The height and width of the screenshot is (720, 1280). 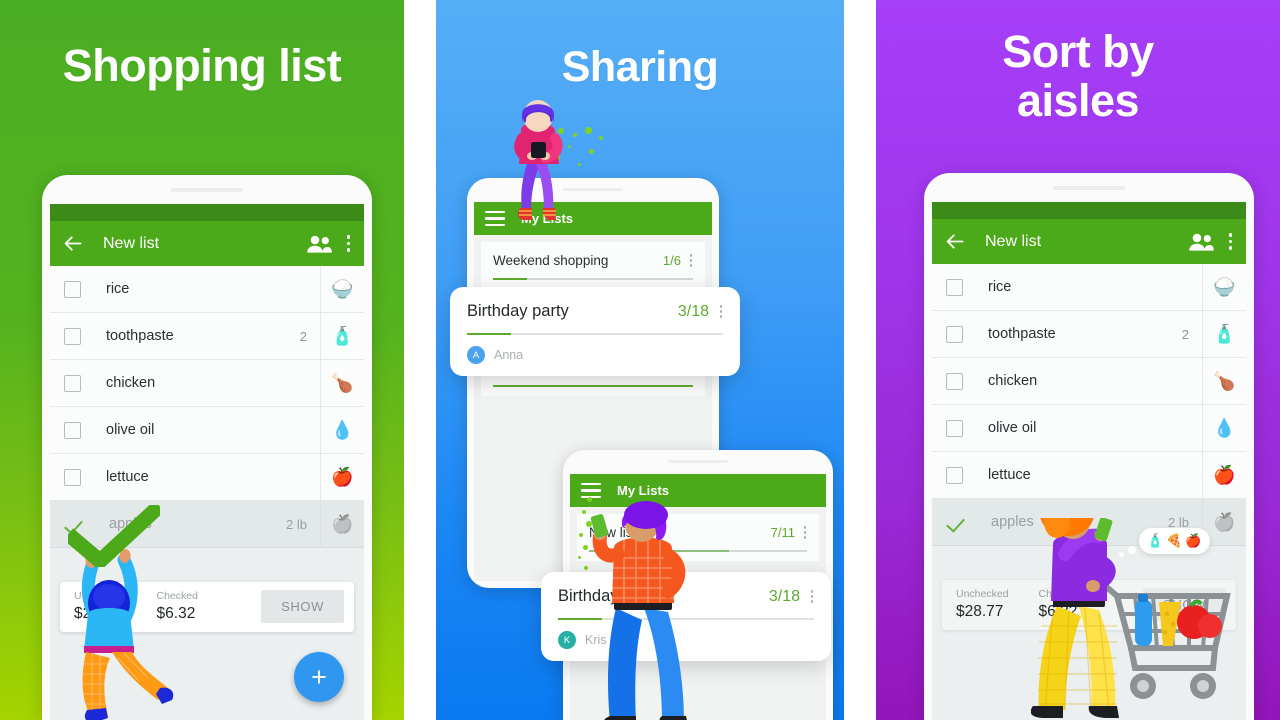 What do you see at coordinates (1000, 287) in the screenshot?
I see `item-name: rice` at bounding box center [1000, 287].